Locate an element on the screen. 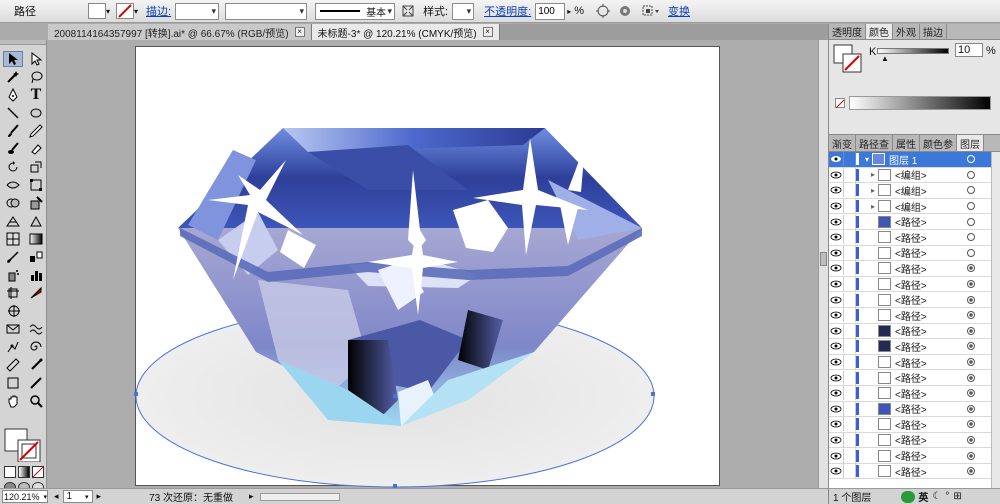 The width and height of the screenshot is (1000, 504). style-select: ▾ is located at coordinates (463, 11).